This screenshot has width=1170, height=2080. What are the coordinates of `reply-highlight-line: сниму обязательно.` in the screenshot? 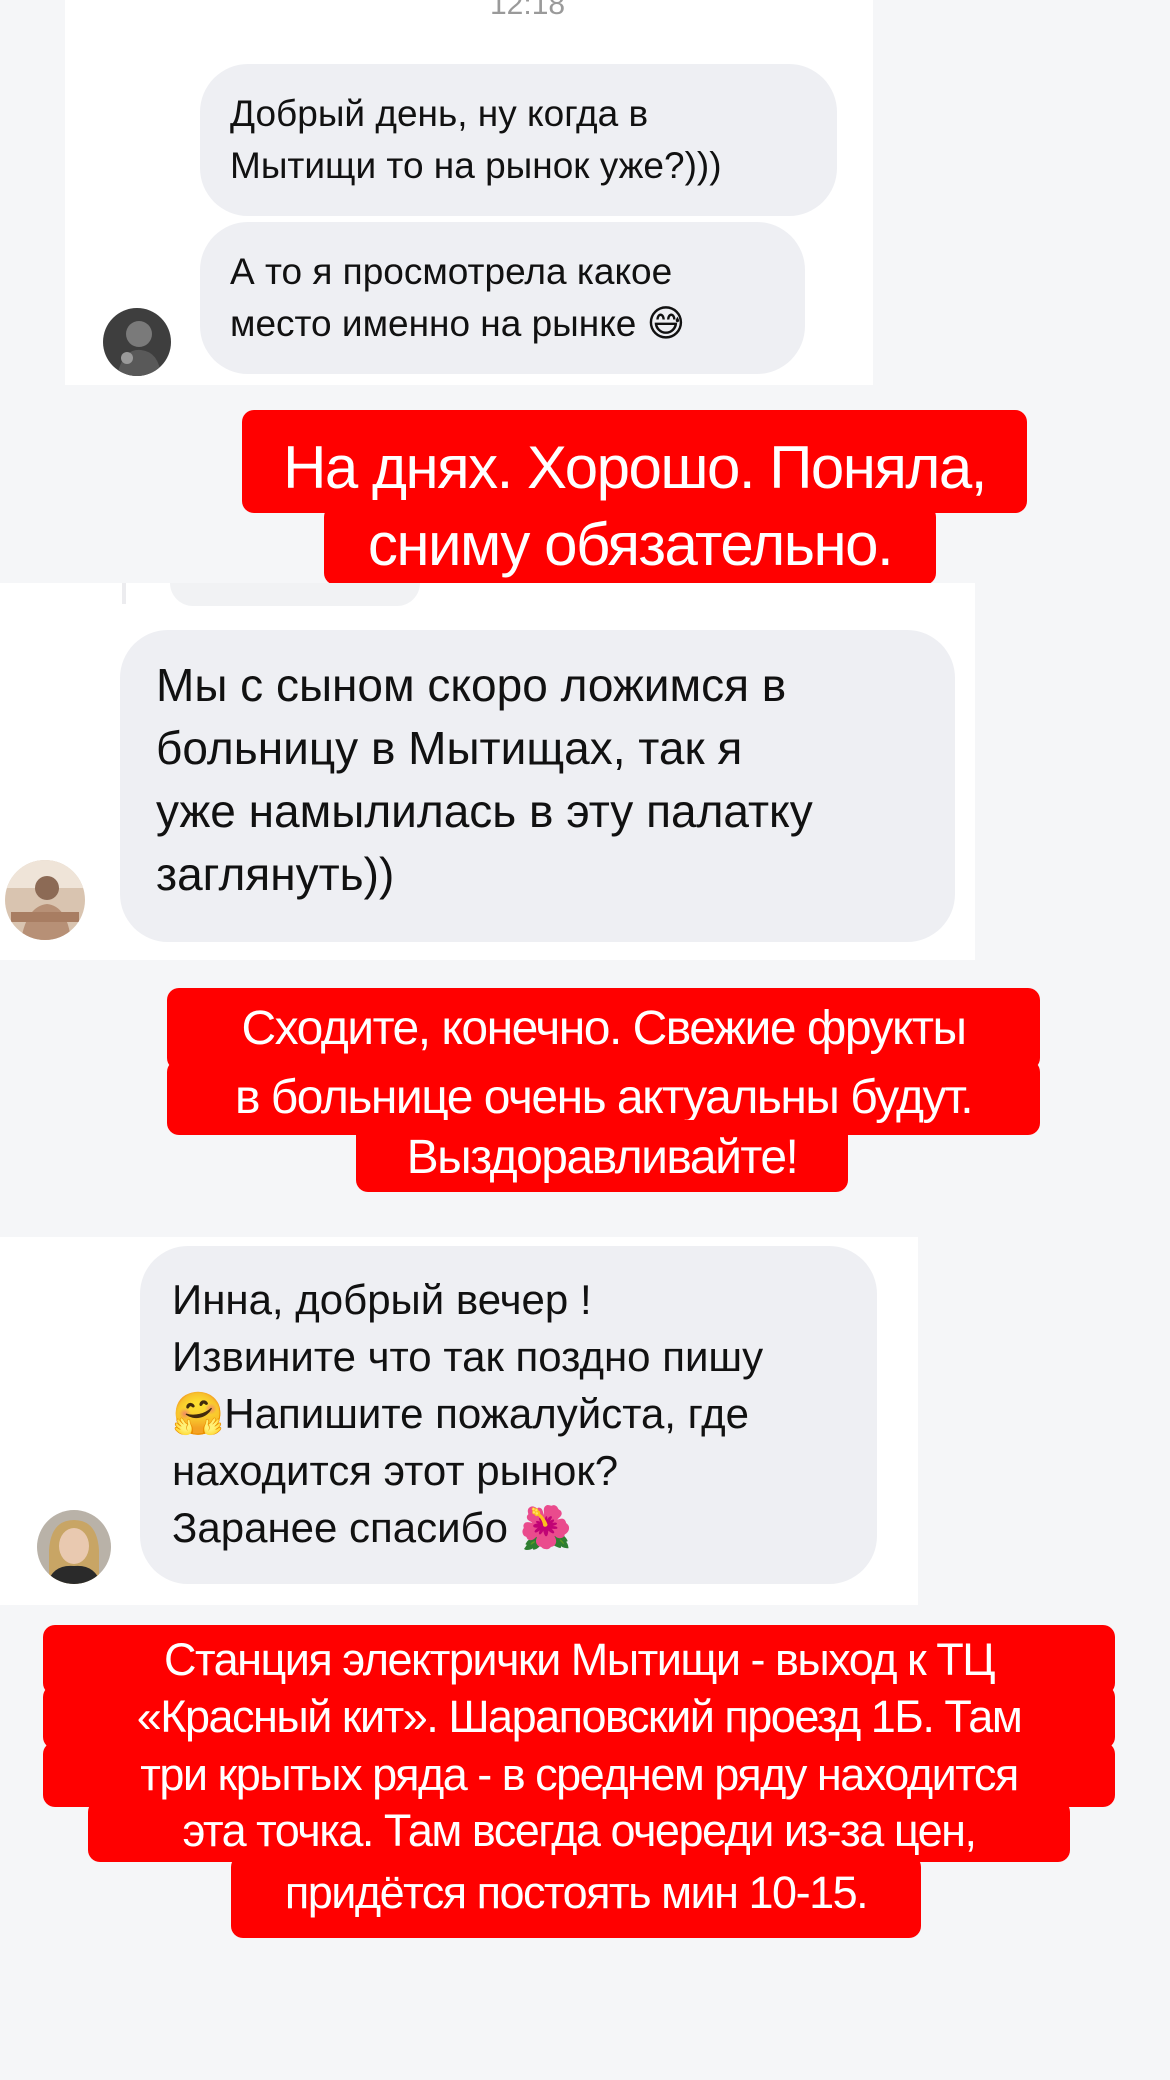 It's located at (630, 545).